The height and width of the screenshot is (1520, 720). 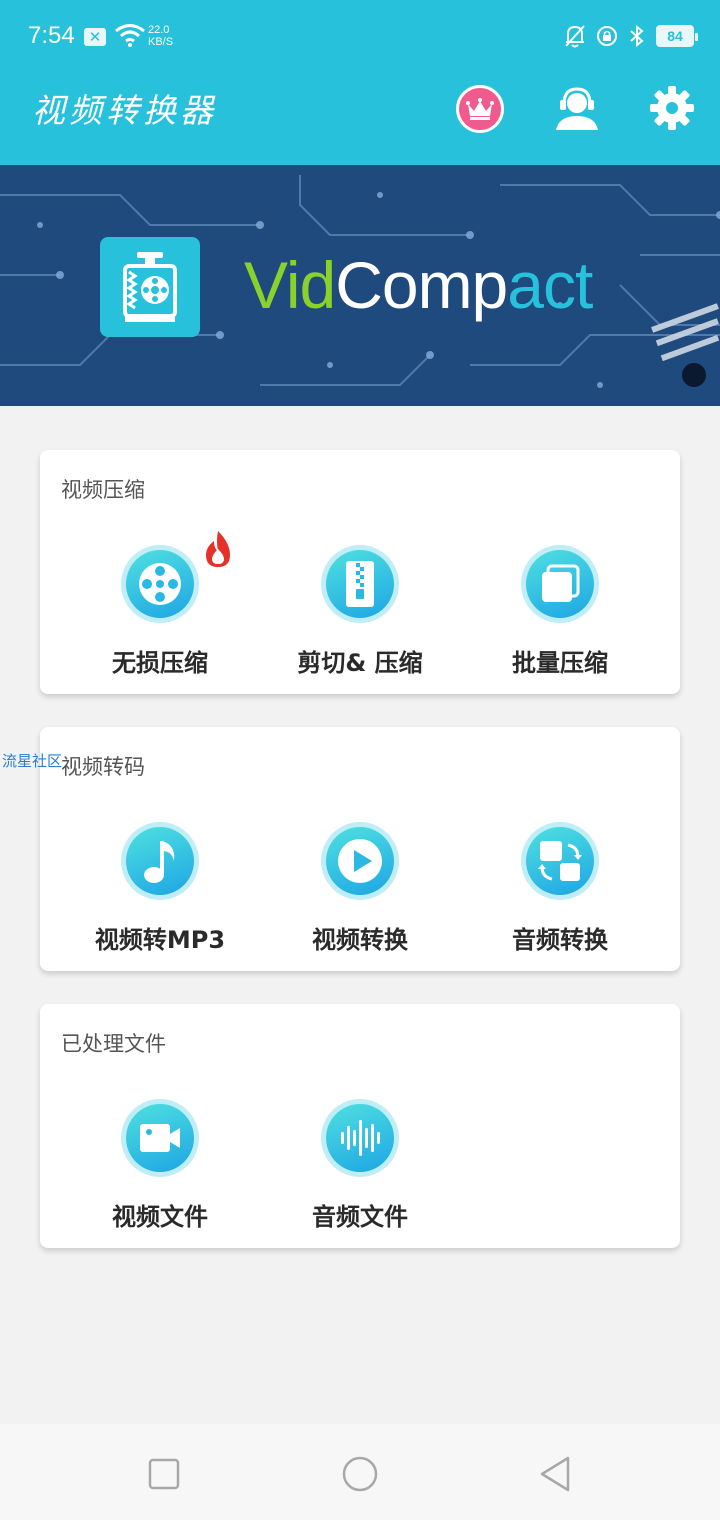 What do you see at coordinates (360, 1166) in the screenshot?
I see `audio-files-button: 音频文件` at bounding box center [360, 1166].